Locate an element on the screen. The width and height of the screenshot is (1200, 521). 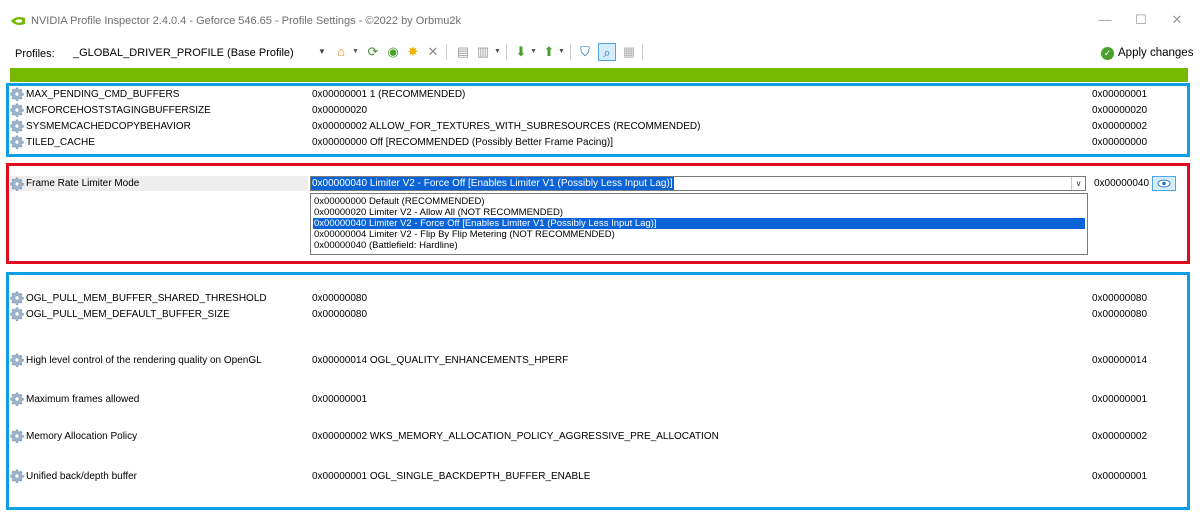
setting-name: OGL_PULL_MEM_DEFAULT_BUFFER_SIZE is located at coordinates (128, 314).